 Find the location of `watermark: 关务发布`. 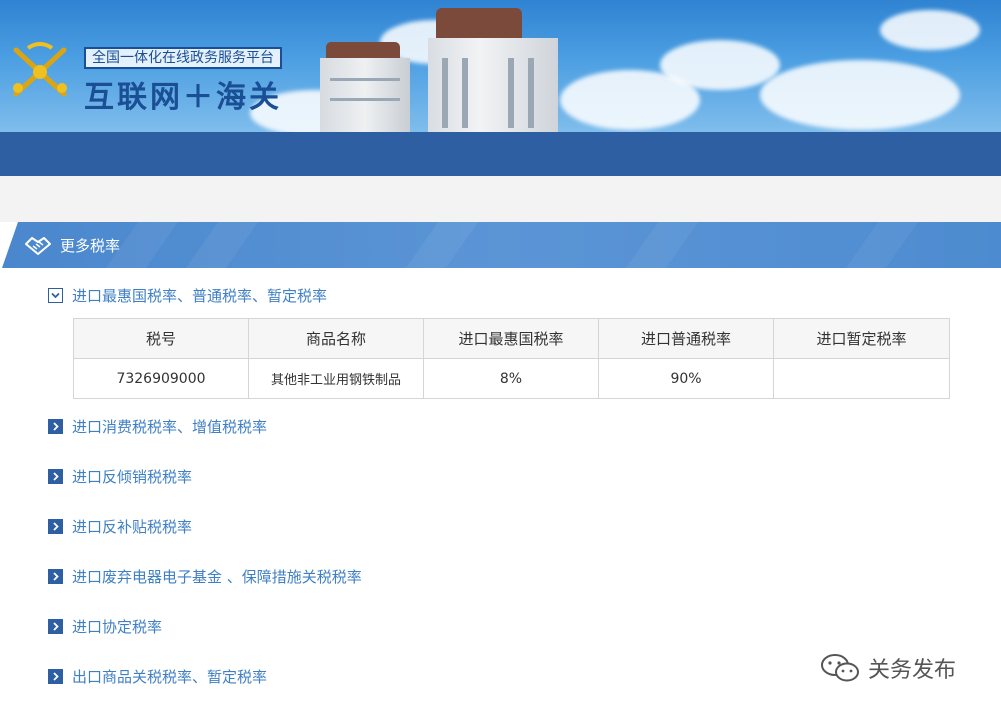

watermark: 关务发布 is located at coordinates (888, 668).